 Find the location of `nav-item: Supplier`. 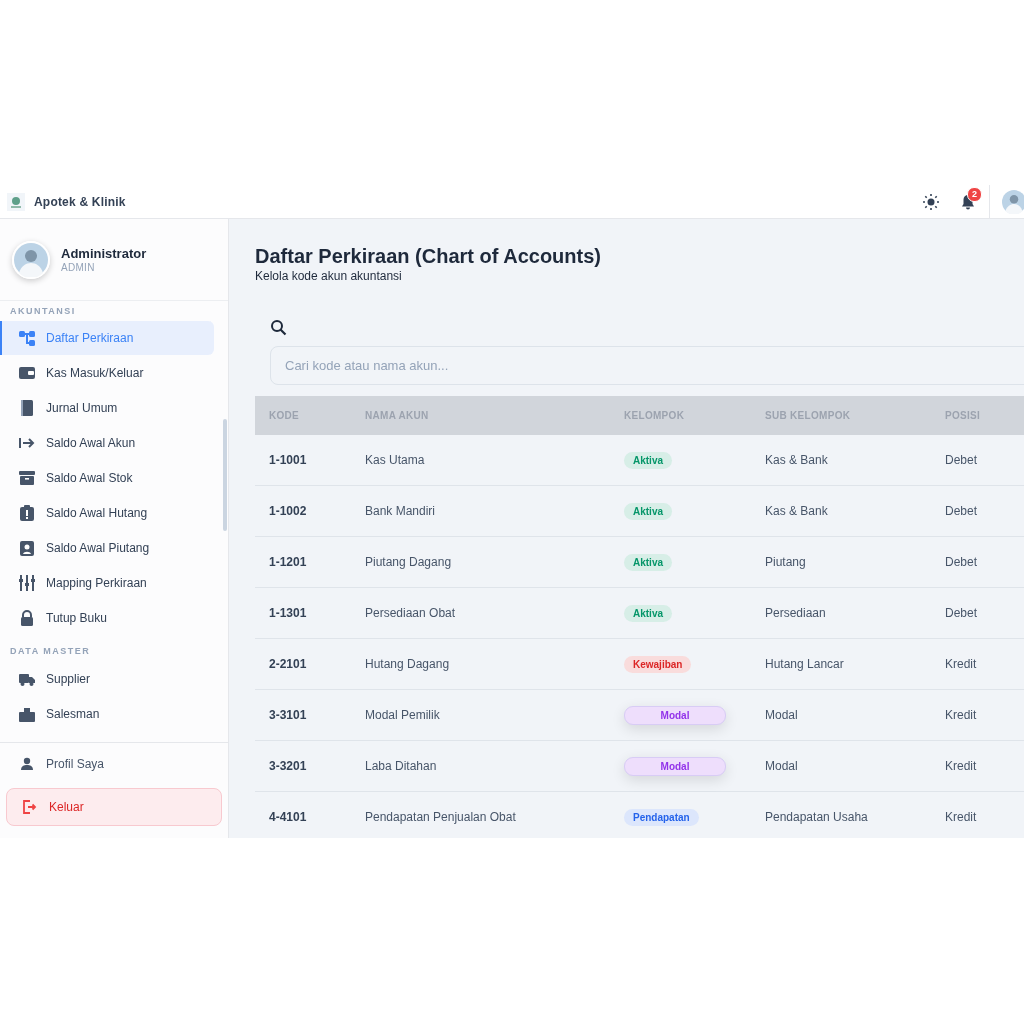

nav-item: Supplier is located at coordinates (107, 679).